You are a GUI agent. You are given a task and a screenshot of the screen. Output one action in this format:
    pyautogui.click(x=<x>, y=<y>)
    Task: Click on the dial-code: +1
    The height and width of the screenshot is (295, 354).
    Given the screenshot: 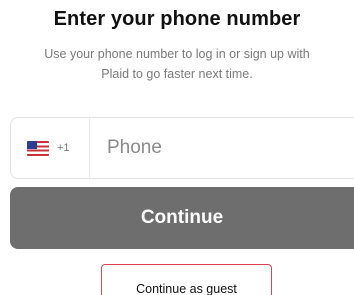 What is the action you would take?
    pyautogui.click(x=63, y=148)
    